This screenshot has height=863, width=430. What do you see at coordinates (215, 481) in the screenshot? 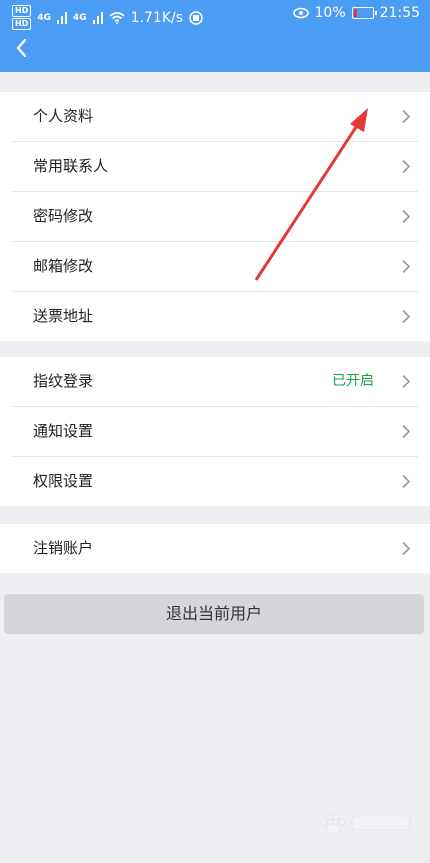
I see `menu-item-permission-settings: 权限设置` at bounding box center [215, 481].